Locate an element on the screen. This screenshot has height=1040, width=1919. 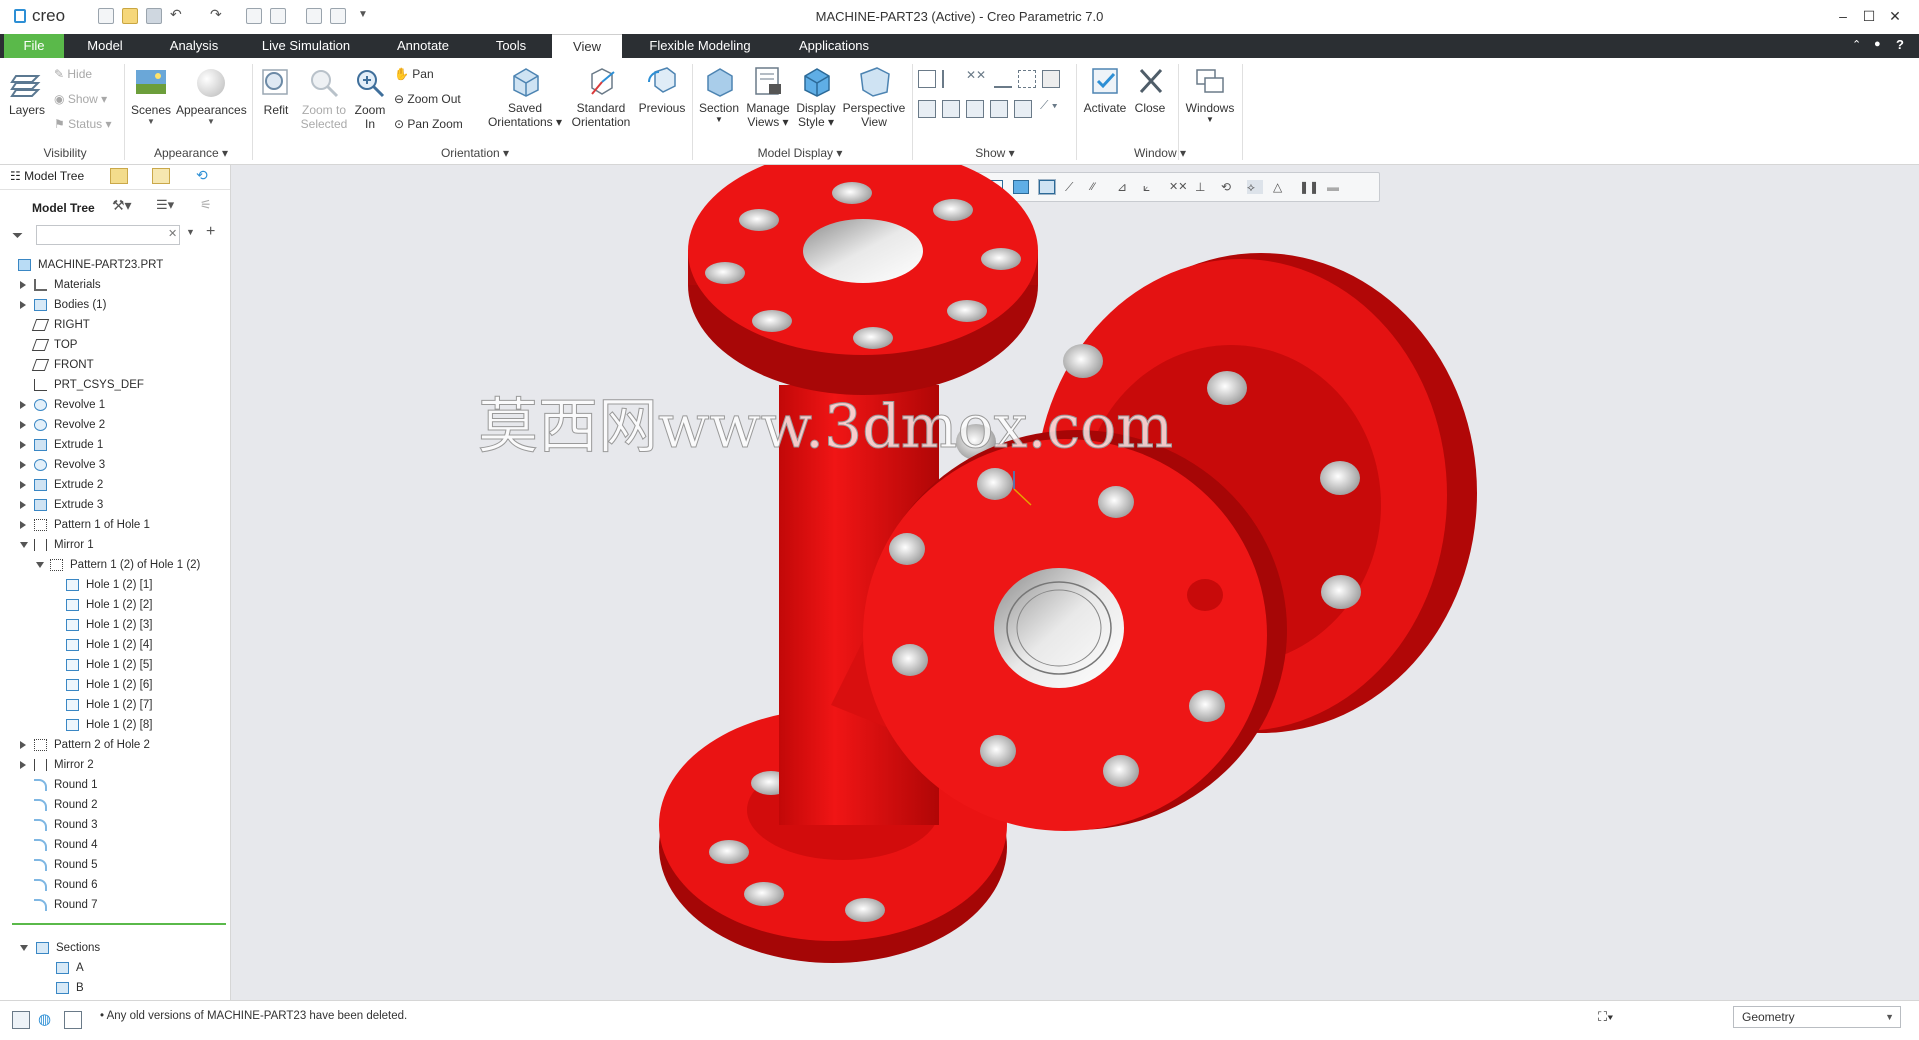
tab-flexible-modeling: Flexible Modeling is located at coordinates (700, 46).